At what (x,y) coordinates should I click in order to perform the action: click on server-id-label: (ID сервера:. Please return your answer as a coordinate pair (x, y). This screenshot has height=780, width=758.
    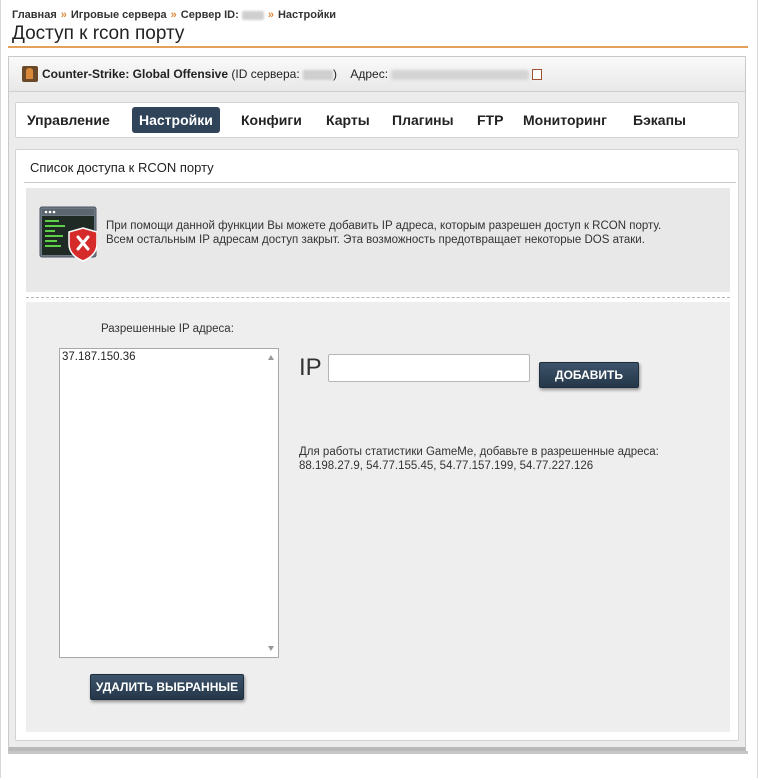
    Looking at the image, I should click on (265, 74).